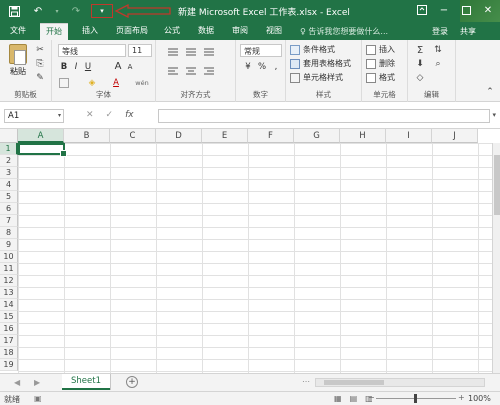  I want to click on undo-icon: ↶, so click(38, 11).